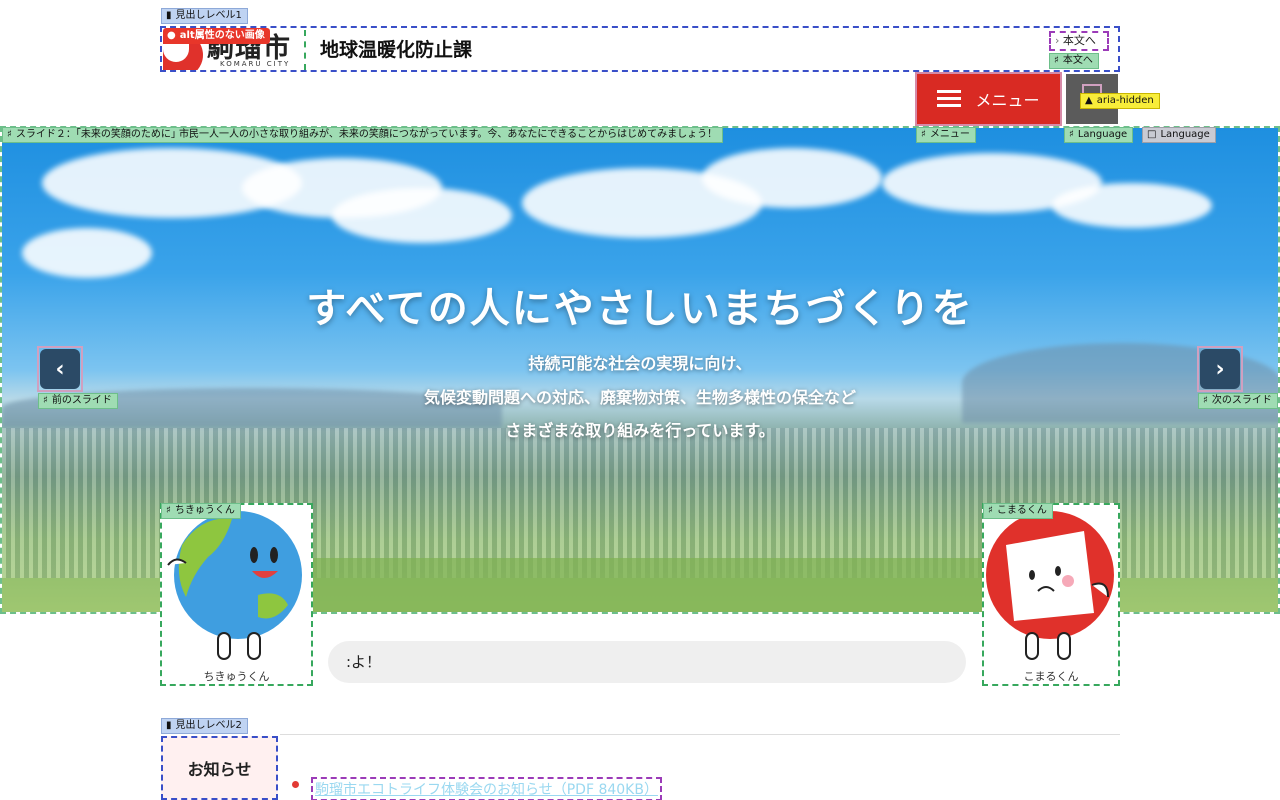 This screenshot has width=1280, height=800. I want to click on prev-slide-tag: ♯ 前のスライド, so click(78, 401).